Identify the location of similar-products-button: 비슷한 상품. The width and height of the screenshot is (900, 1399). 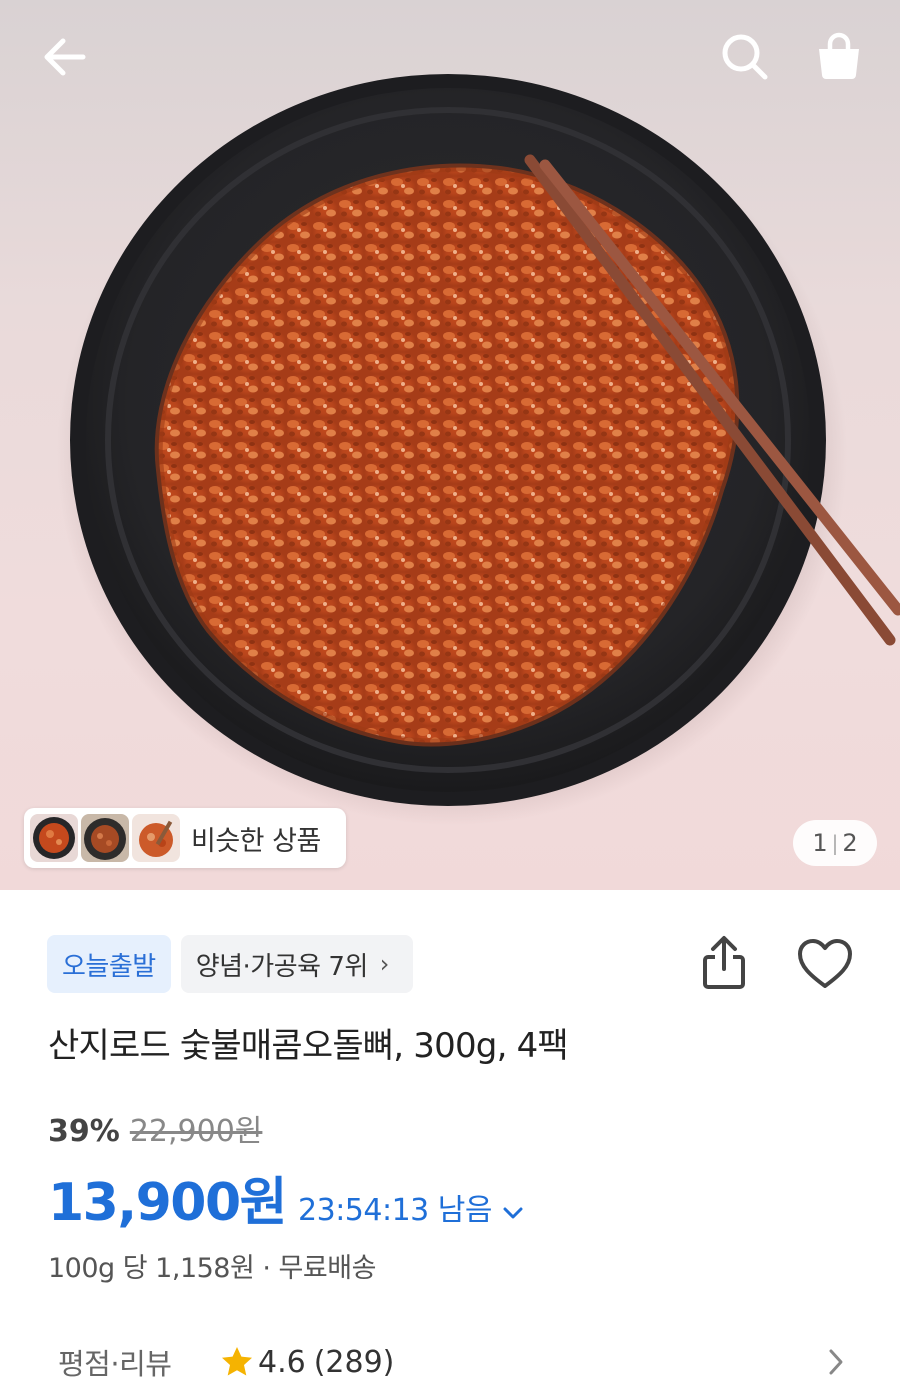
(185, 838).